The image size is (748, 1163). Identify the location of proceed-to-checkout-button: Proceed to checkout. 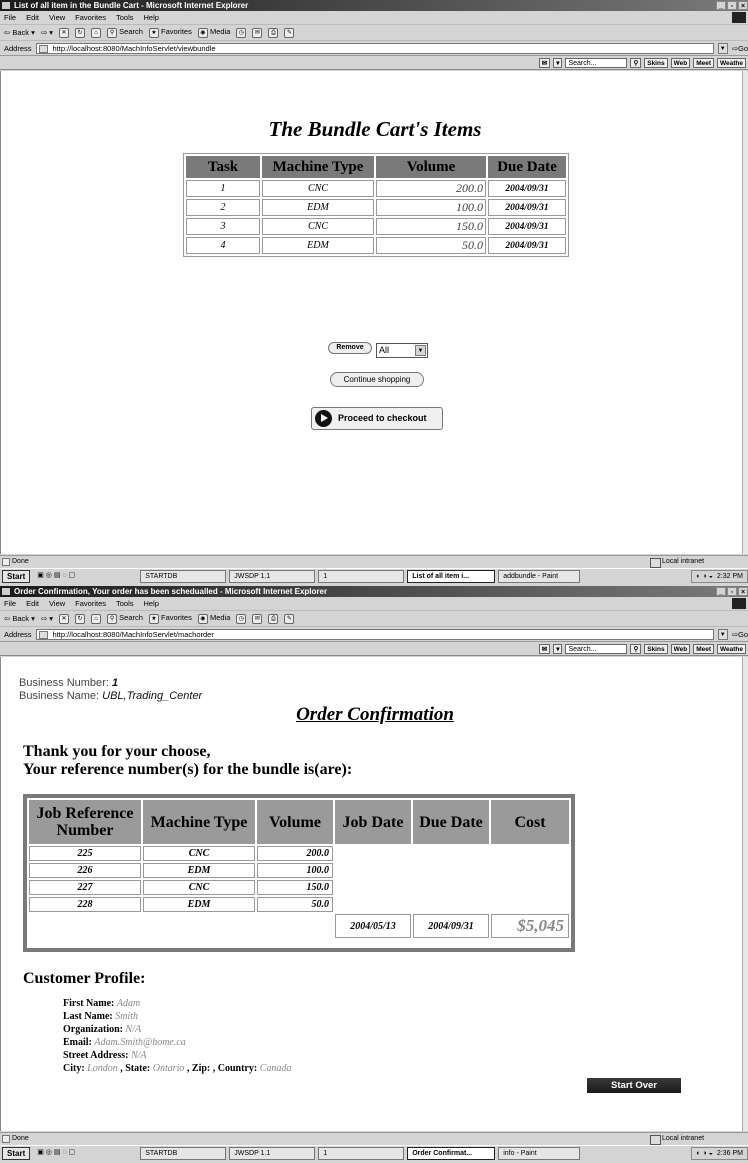
(377, 418).